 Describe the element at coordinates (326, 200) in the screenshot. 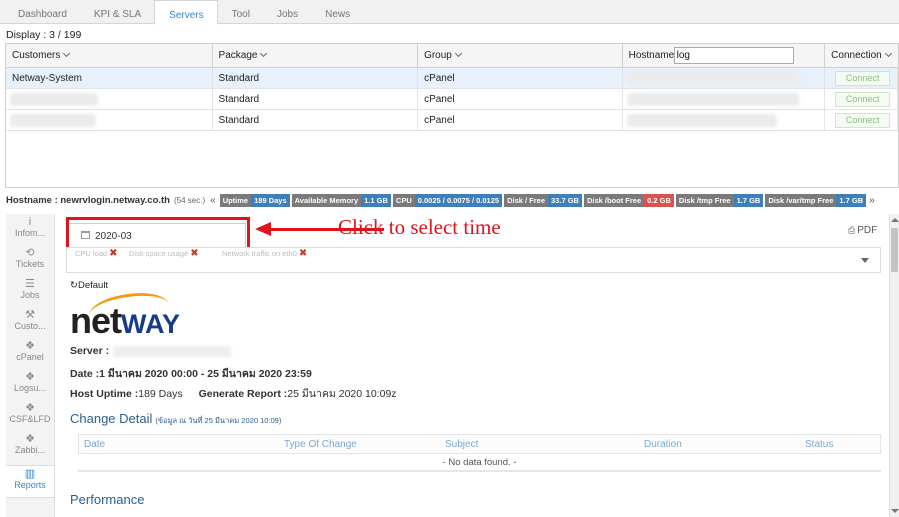

I see `badge-key: Available Memory` at that location.